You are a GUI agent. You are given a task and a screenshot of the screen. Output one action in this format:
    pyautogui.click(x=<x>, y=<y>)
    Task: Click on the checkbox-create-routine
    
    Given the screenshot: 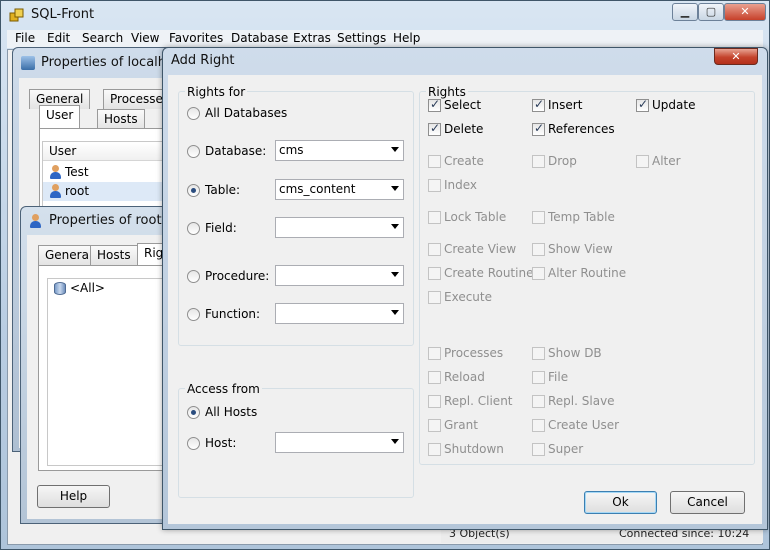 What is the action you would take?
    pyautogui.click(x=434, y=273)
    